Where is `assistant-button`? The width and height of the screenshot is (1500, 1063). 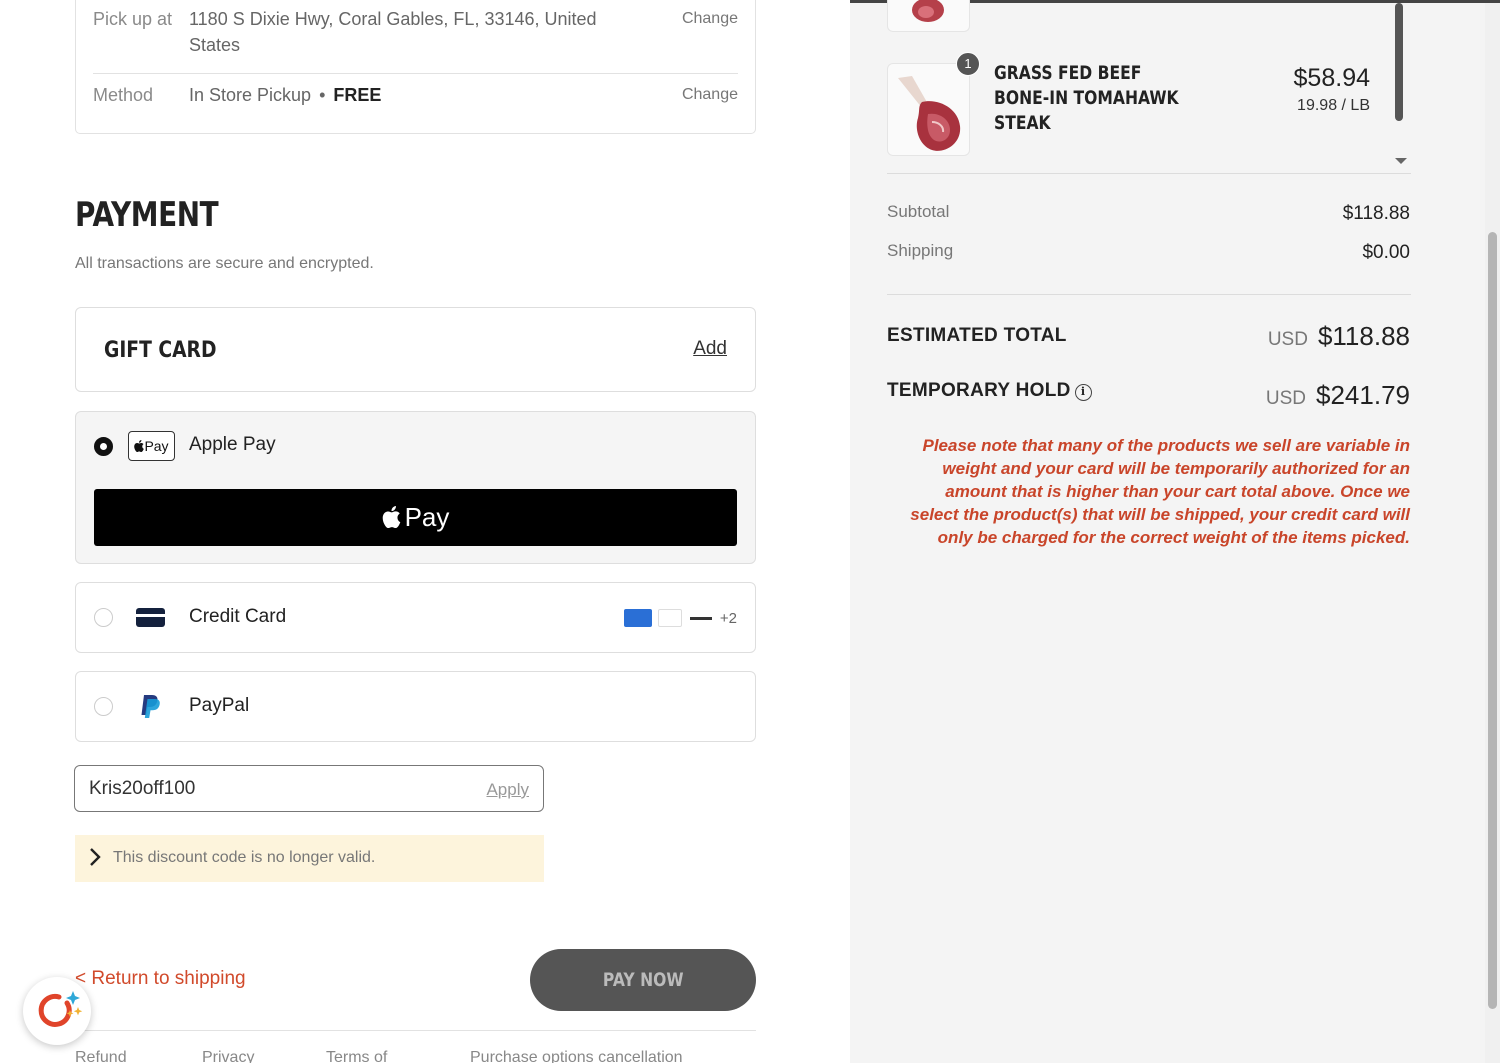 assistant-button is located at coordinates (57, 1011).